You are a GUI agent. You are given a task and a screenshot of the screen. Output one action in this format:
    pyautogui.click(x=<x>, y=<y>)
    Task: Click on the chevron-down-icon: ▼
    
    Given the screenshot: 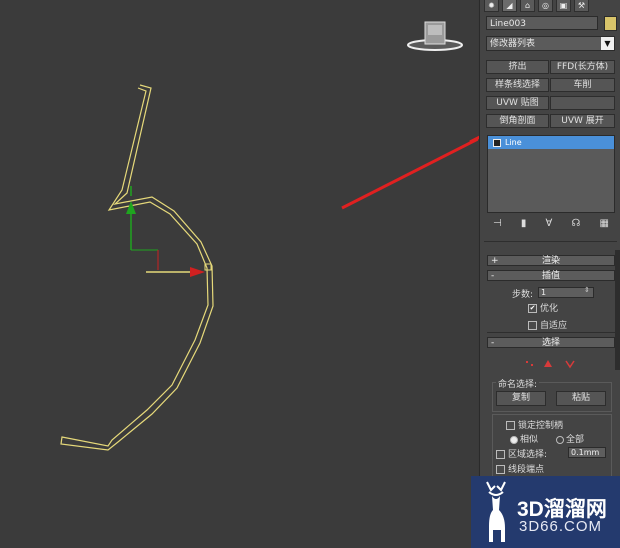 What is the action you would take?
    pyautogui.click(x=607, y=43)
    